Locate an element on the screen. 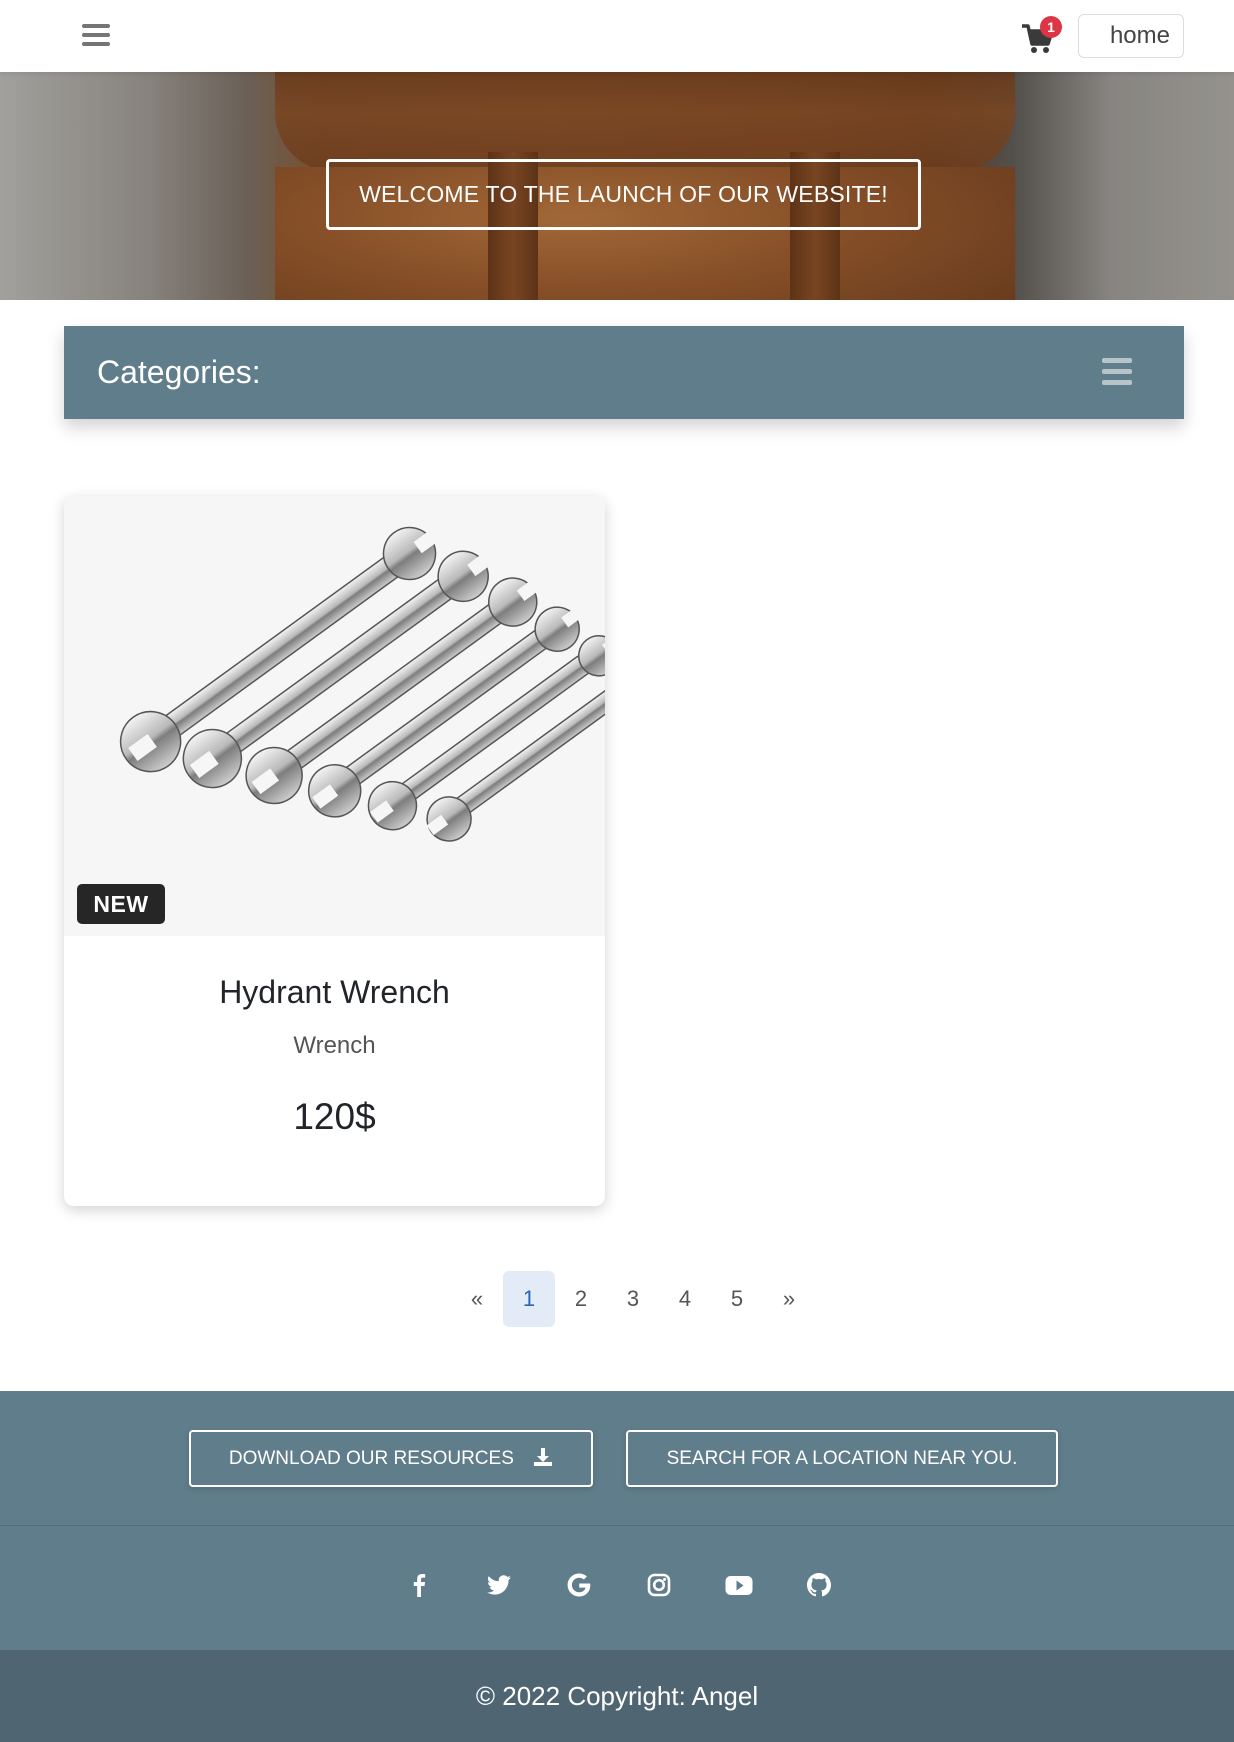  categories-toggle-icon is located at coordinates (1118, 373).